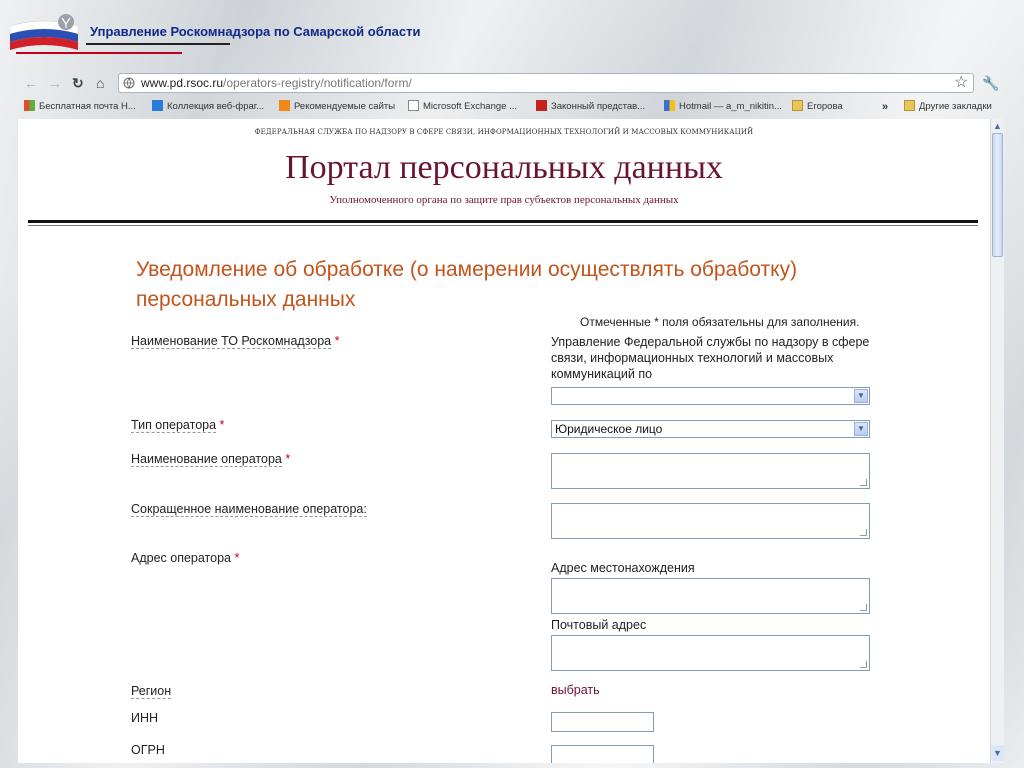 This screenshot has width=1024, height=768. I want to click on law-site-icon, so click(541, 105).